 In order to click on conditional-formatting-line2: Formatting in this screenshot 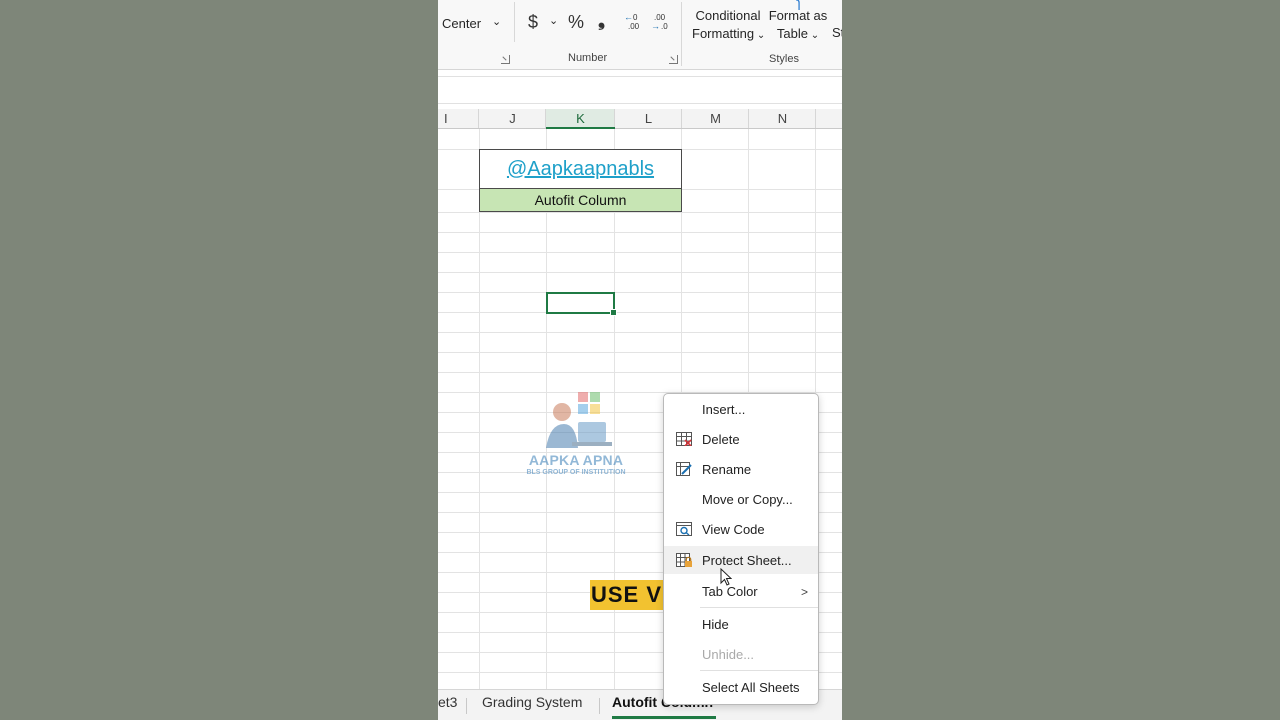, I will do `click(723, 33)`.